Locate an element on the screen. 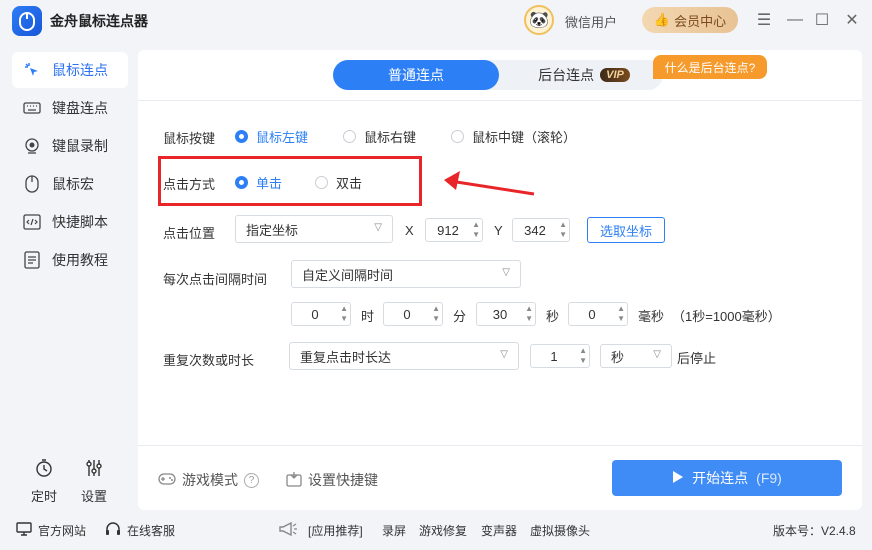  timer-label: 定时 is located at coordinates (43, 496).